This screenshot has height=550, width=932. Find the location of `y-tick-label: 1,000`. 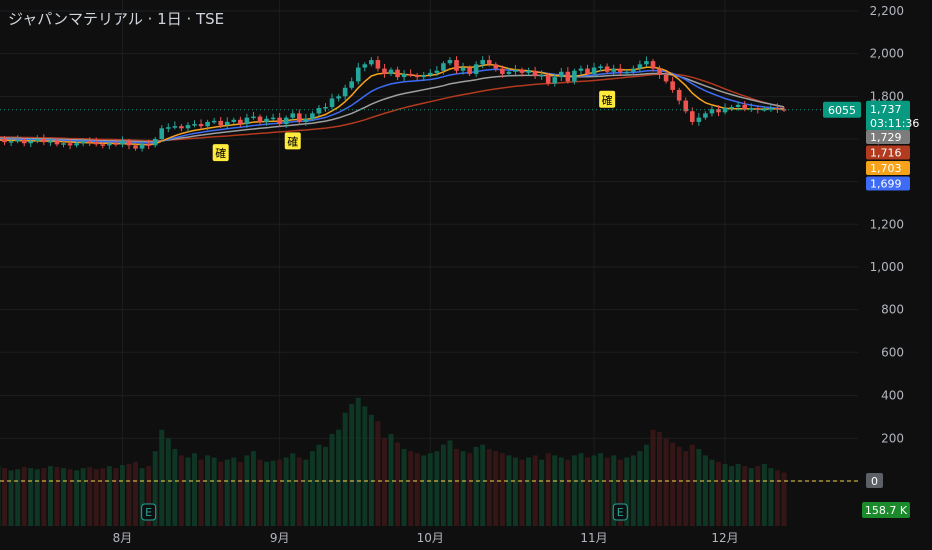

y-tick-label: 1,000 is located at coordinates (887, 267).